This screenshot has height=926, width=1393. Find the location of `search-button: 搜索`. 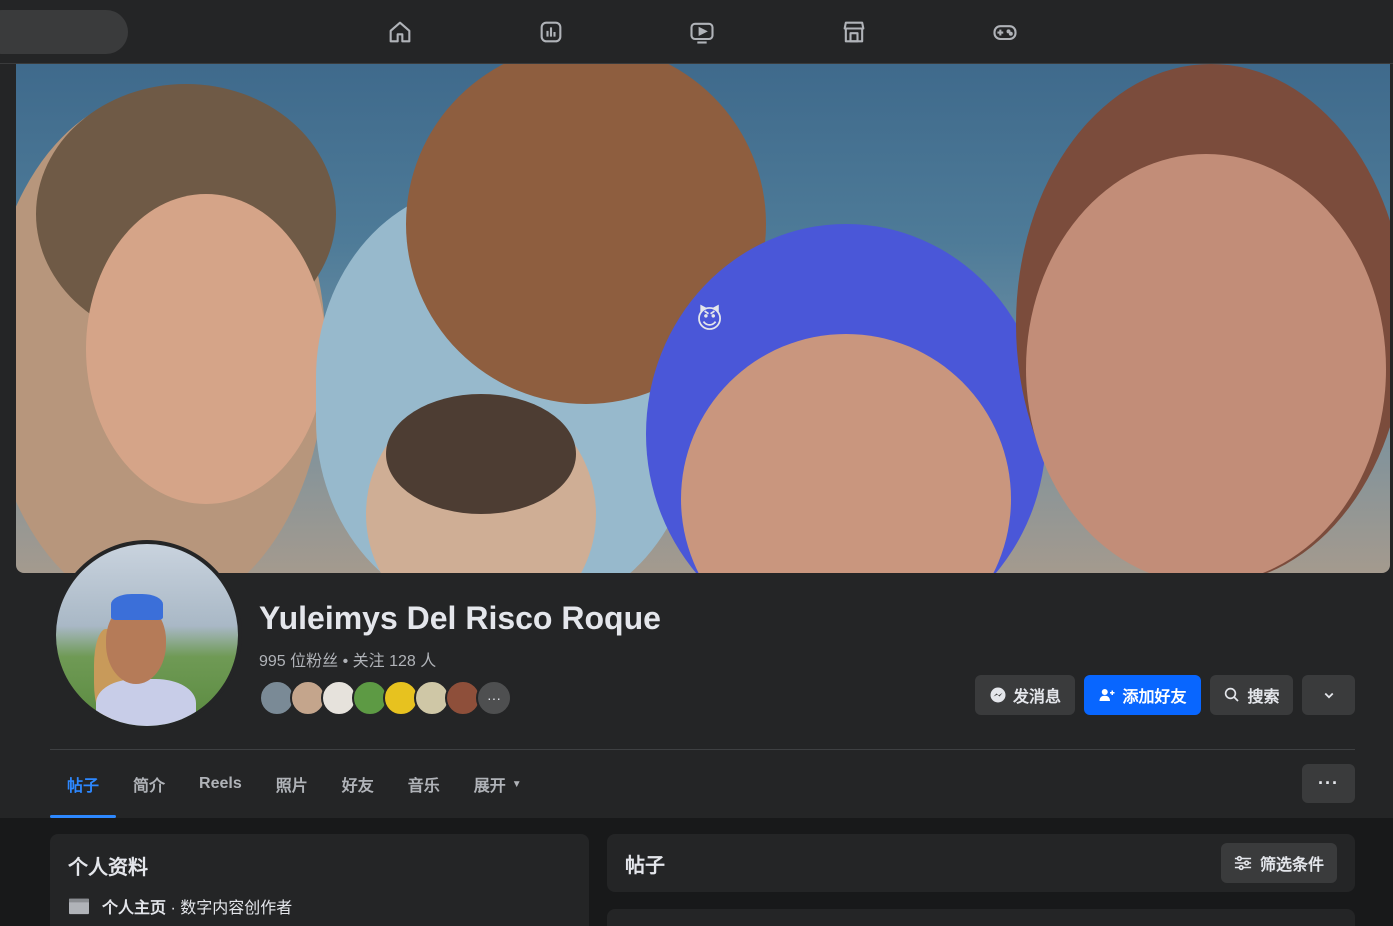

search-button: 搜索 is located at coordinates (1251, 695).